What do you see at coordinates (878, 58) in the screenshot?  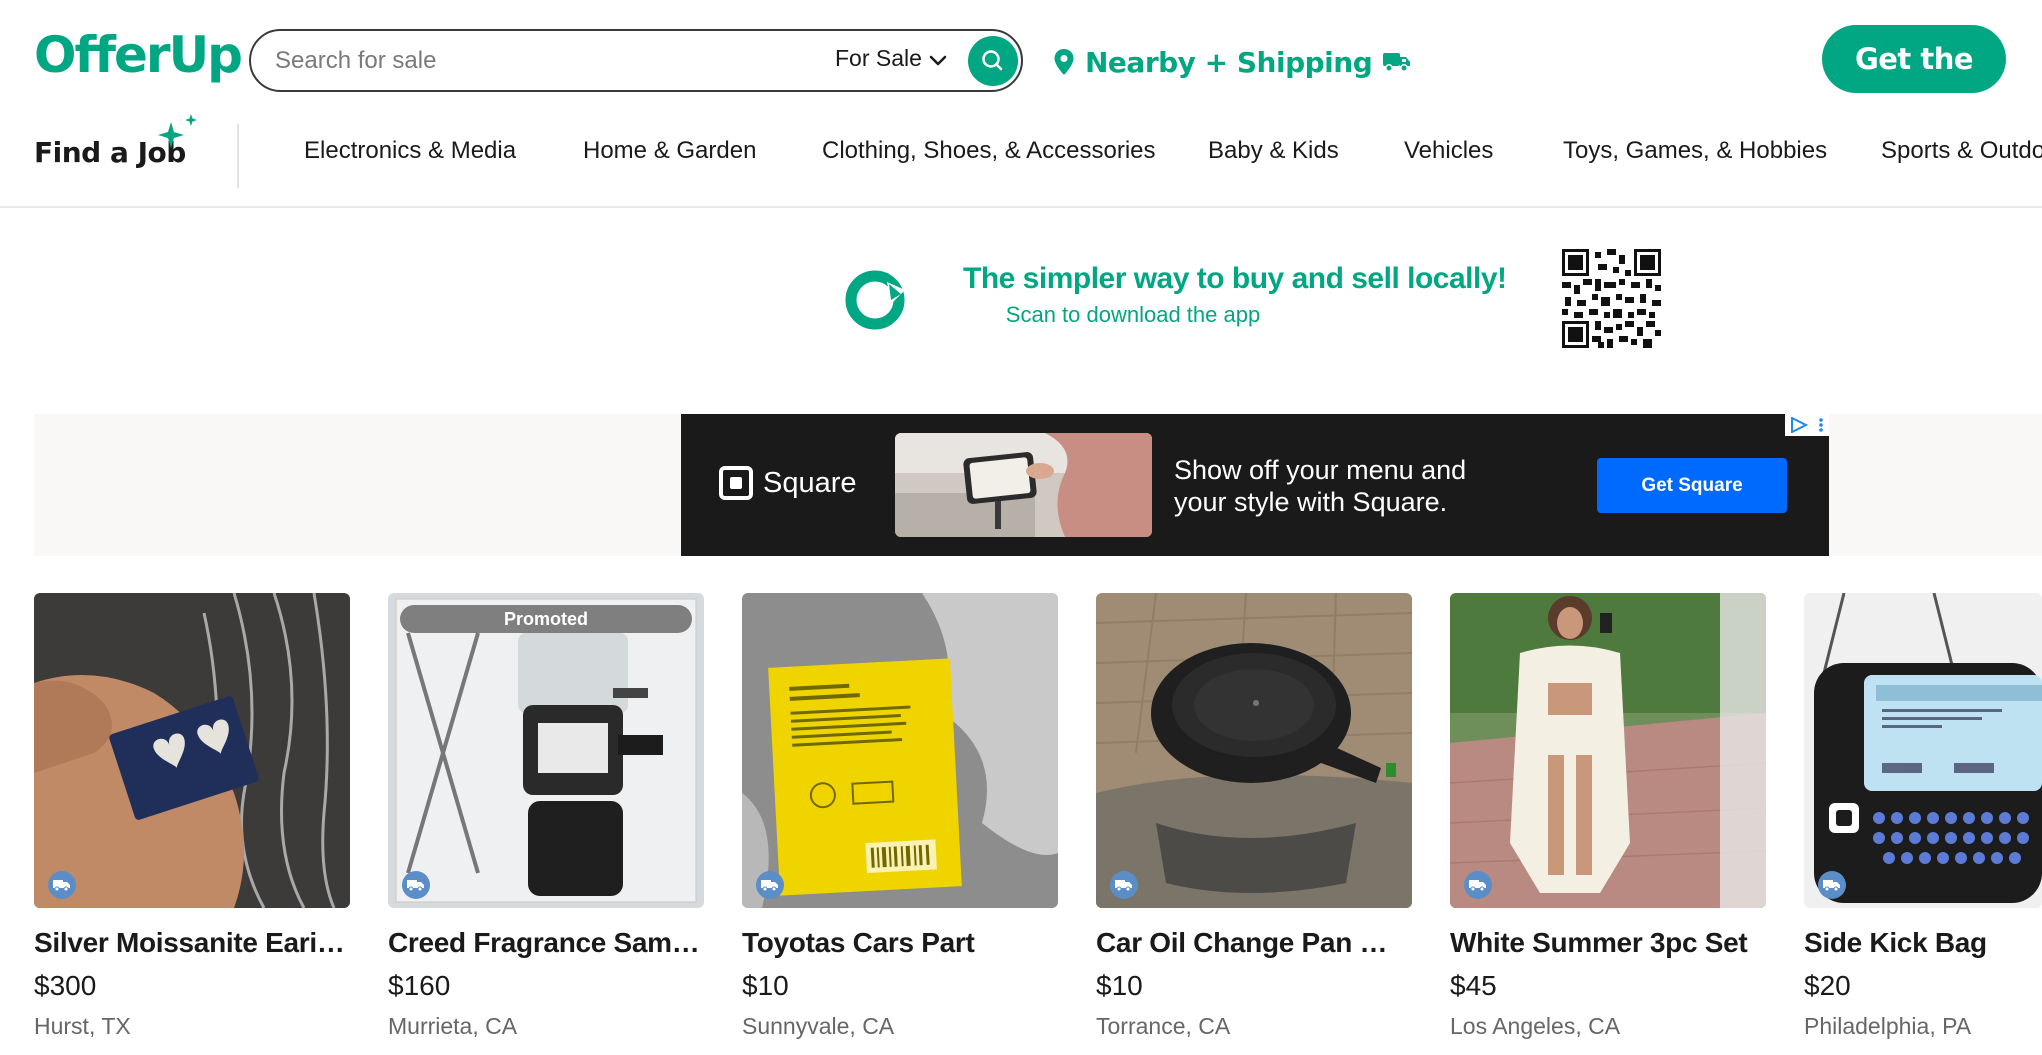 I see `search-mode-select: For Sale` at bounding box center [878, 58].